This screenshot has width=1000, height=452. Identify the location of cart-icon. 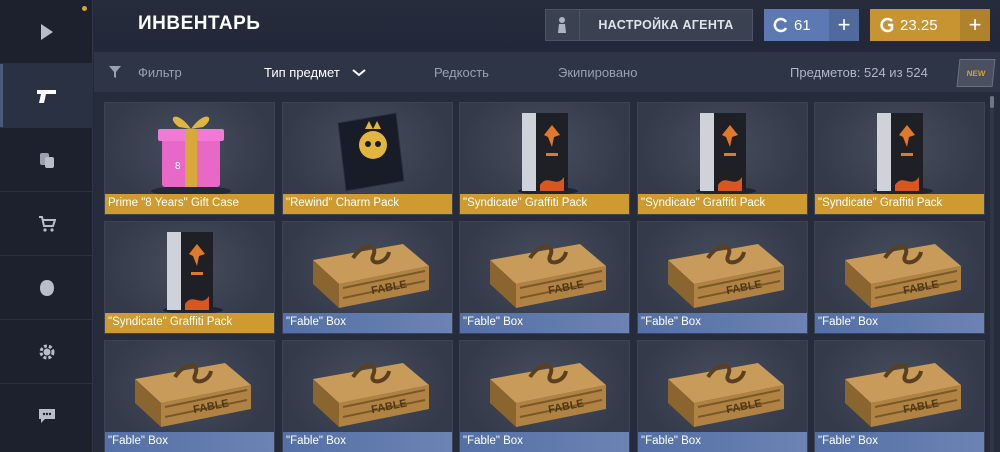
(47, 223).